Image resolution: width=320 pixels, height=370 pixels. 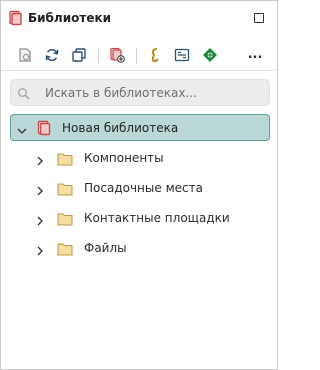 I want to click on panel-title: Библиотеки, so click(x=70, y=18).